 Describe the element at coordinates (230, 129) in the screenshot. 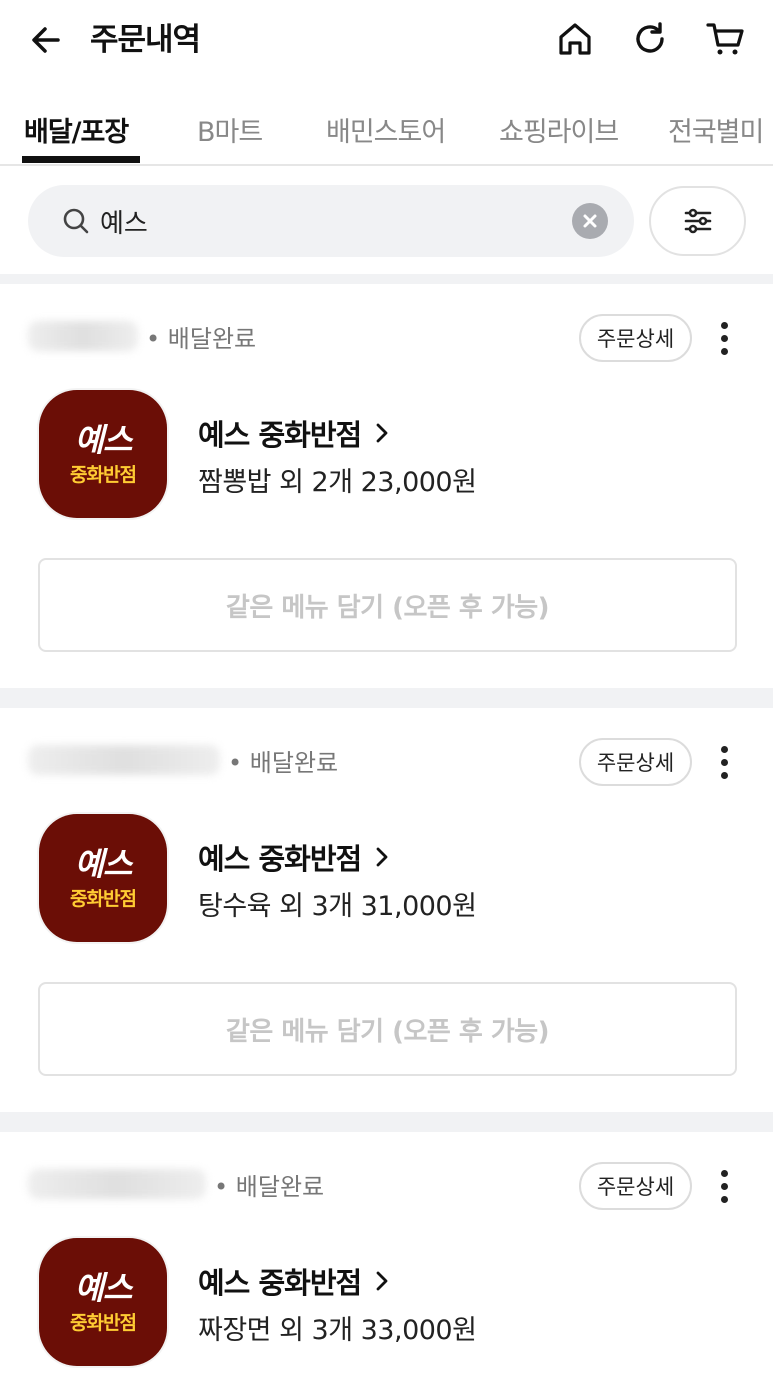

I see `tab-bmart: B마트` at that location.